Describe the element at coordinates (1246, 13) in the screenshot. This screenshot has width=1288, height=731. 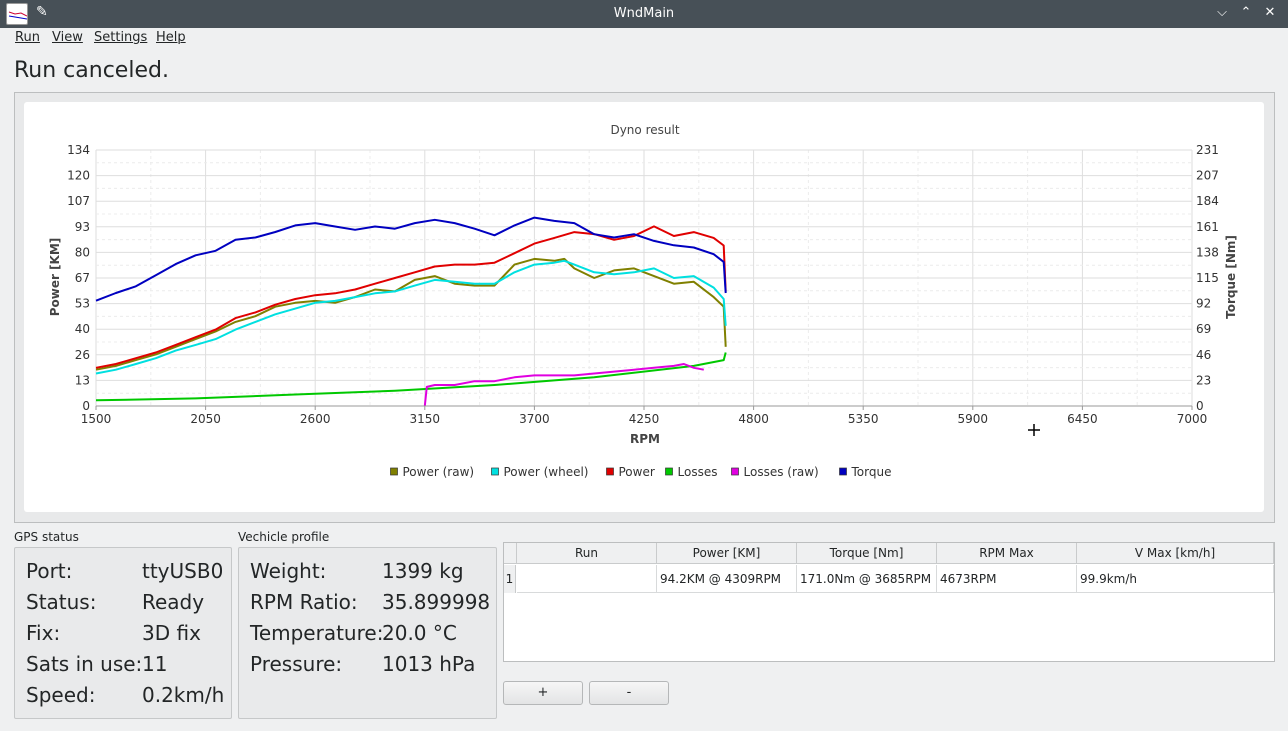
I see `maximize-button: ⌃` at that location.